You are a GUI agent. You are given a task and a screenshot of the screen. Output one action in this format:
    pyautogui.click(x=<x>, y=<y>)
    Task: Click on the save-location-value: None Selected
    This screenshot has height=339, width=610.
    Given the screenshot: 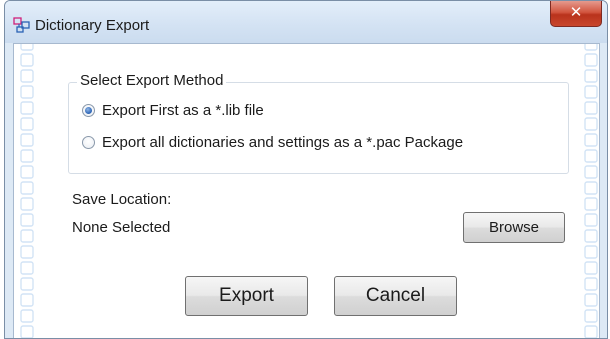 What is the action you would take?
    pyautogui.click(x=121, y=227)
    